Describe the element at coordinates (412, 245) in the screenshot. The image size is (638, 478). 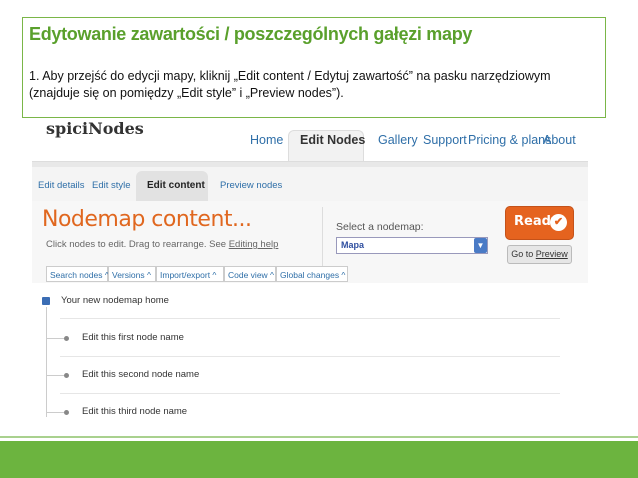
I see `nodemap-select: Mapa` at that location.